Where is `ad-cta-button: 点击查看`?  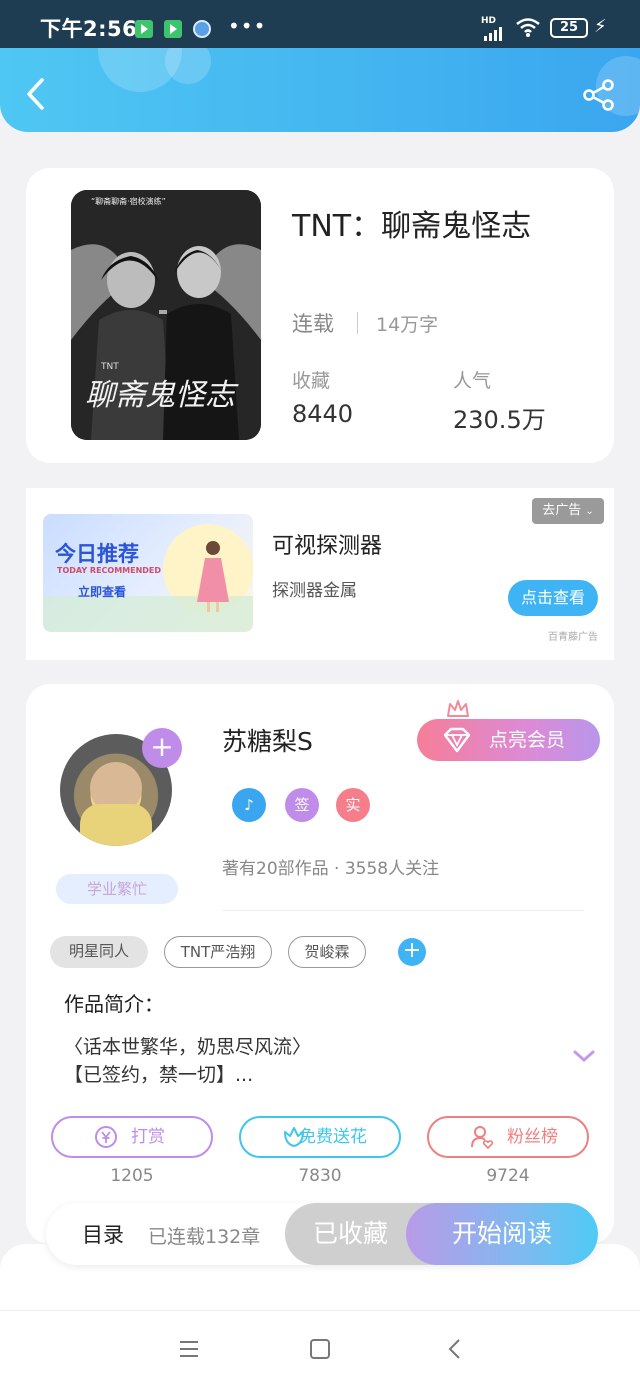
ad-cta-button: 点击查看 is located at coordinates (553, 598).